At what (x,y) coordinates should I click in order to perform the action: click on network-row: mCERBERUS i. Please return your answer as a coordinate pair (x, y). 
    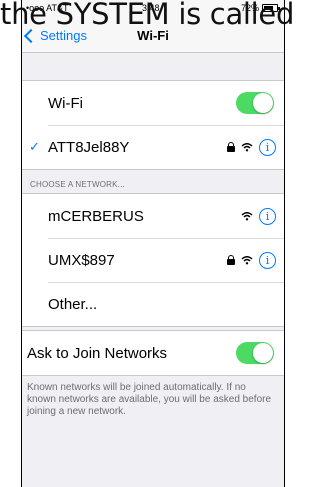
    Looking at the image, I should click on (153, 216).